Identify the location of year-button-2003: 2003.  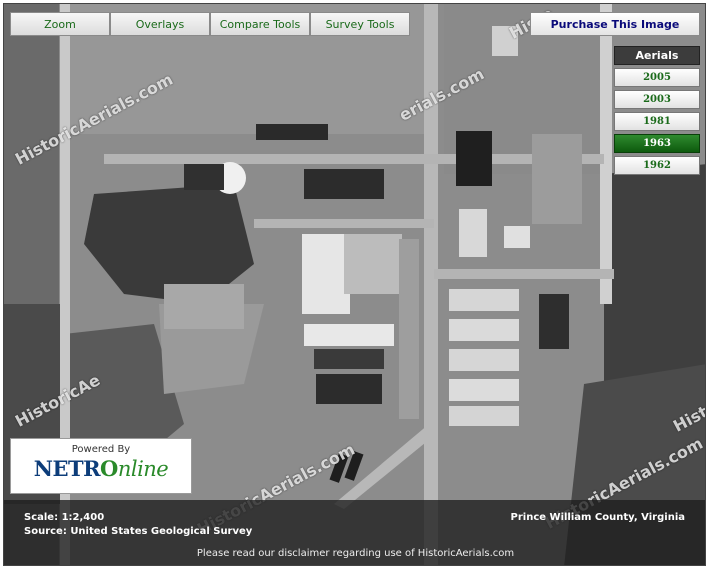
(657, 99).